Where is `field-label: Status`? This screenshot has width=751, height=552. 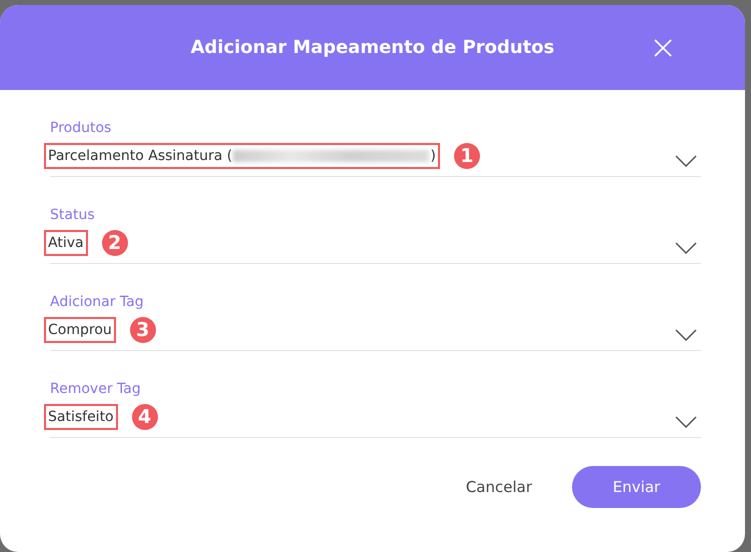
field-label: Status is located at coordinates (72, 215).